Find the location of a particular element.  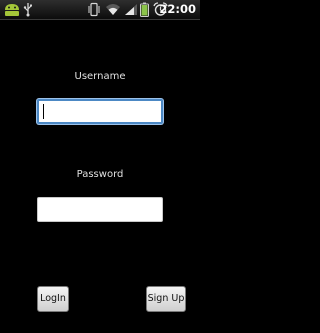

password-input is located at coordinates (100, 209).